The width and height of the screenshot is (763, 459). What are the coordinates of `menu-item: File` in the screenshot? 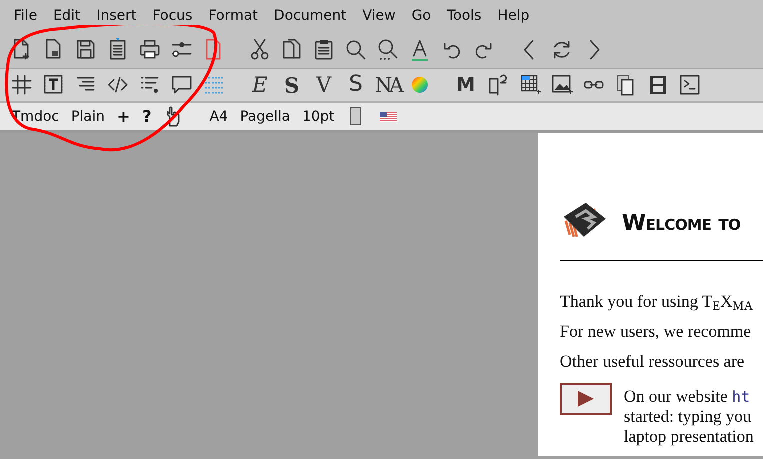 It's located at (26, 16).